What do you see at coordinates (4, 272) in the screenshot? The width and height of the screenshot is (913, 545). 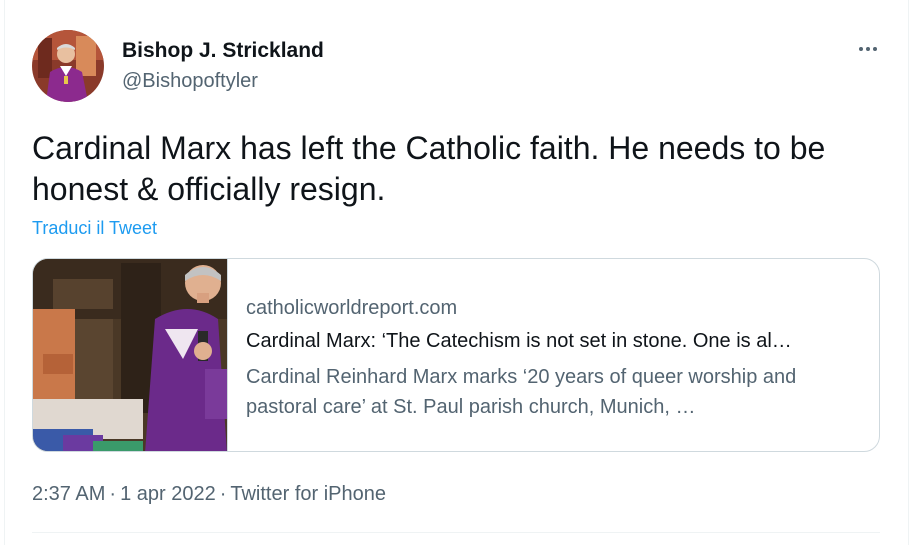 I see `timeline-border-left` at bounding box center [4, 272].